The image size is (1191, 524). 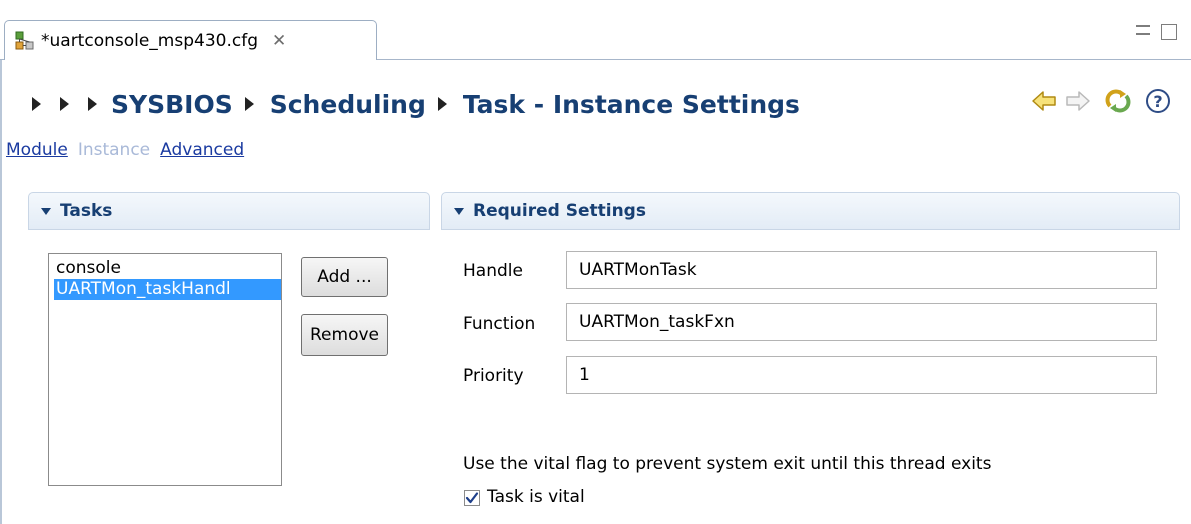 I want to click on task-vital-label: Task is vital, so click(x=536, y=497).